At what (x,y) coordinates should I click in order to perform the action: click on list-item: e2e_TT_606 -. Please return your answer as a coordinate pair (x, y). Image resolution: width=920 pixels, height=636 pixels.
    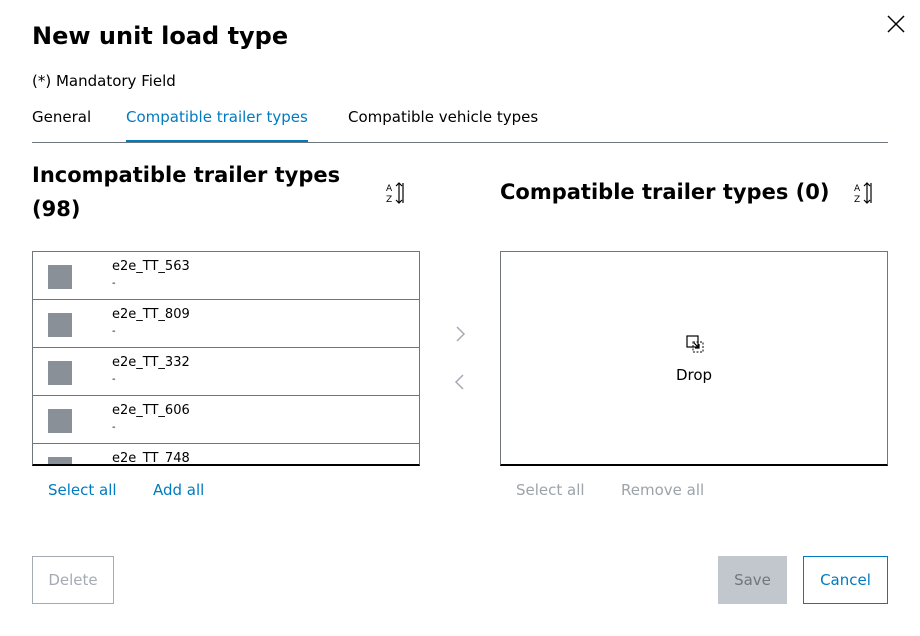
    Looking at the image, I should click on (226, 420).